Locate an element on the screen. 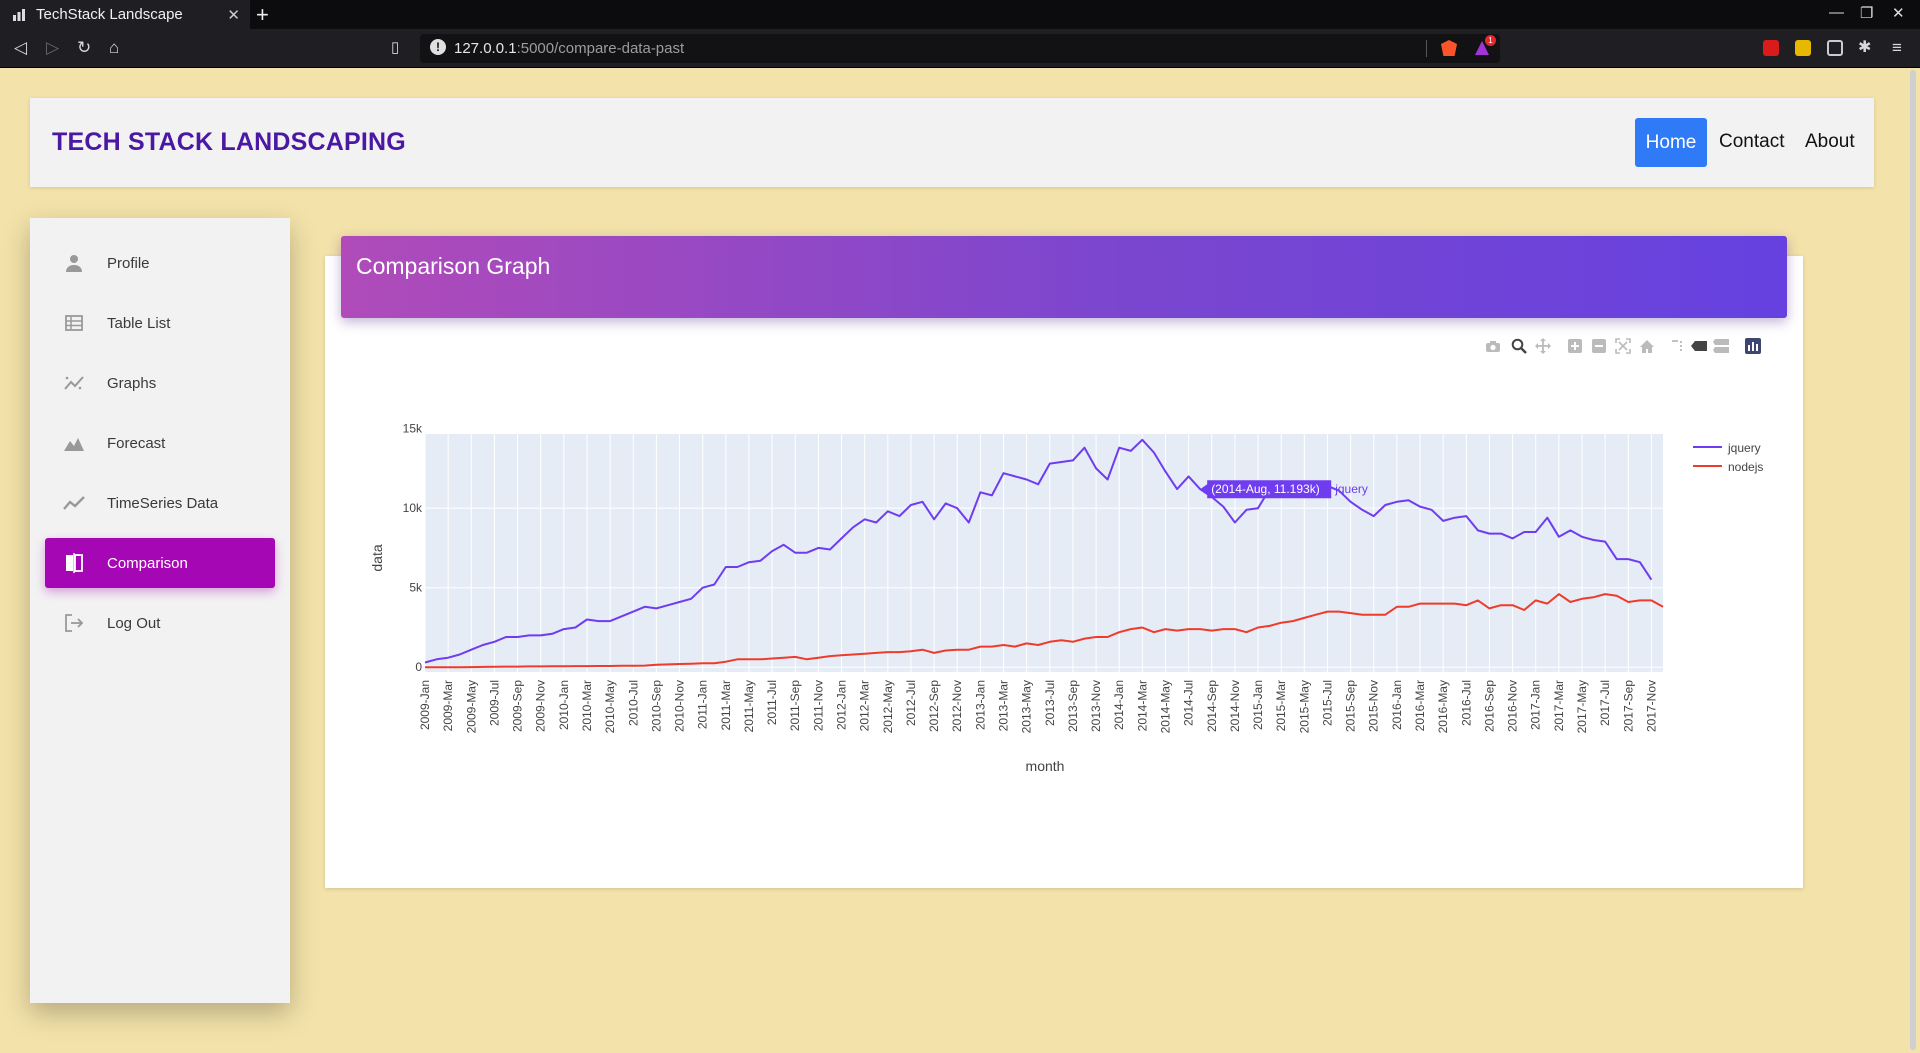  trend-icon is located at coordinates (74, 503).